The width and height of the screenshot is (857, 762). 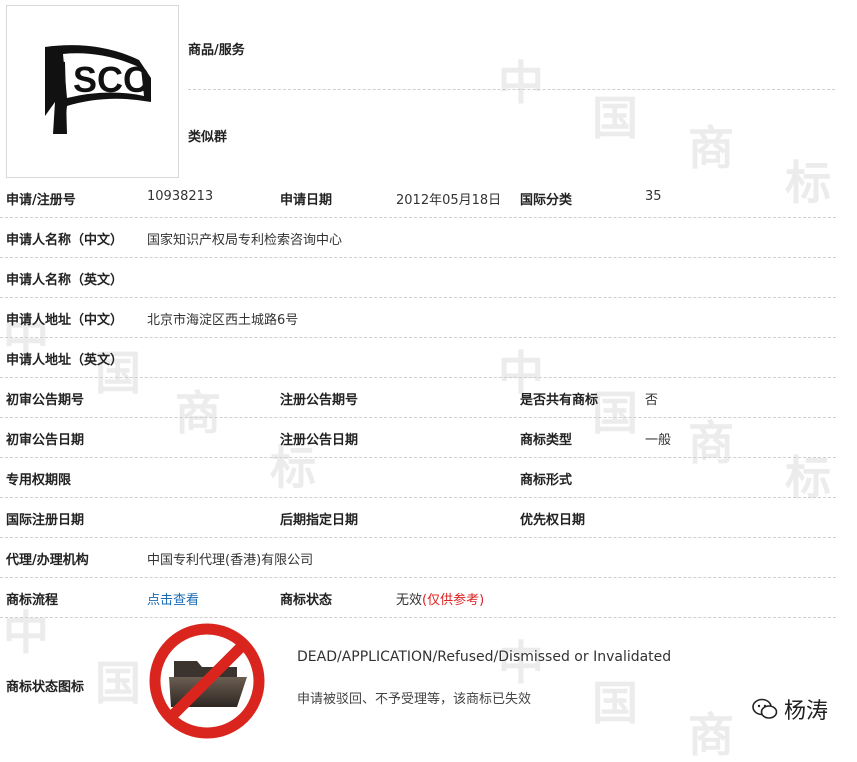 I want to click on row-announcement-number: 初审公告期号 注册公告期号 是否共有商标 否, so click(x=418, y=397).